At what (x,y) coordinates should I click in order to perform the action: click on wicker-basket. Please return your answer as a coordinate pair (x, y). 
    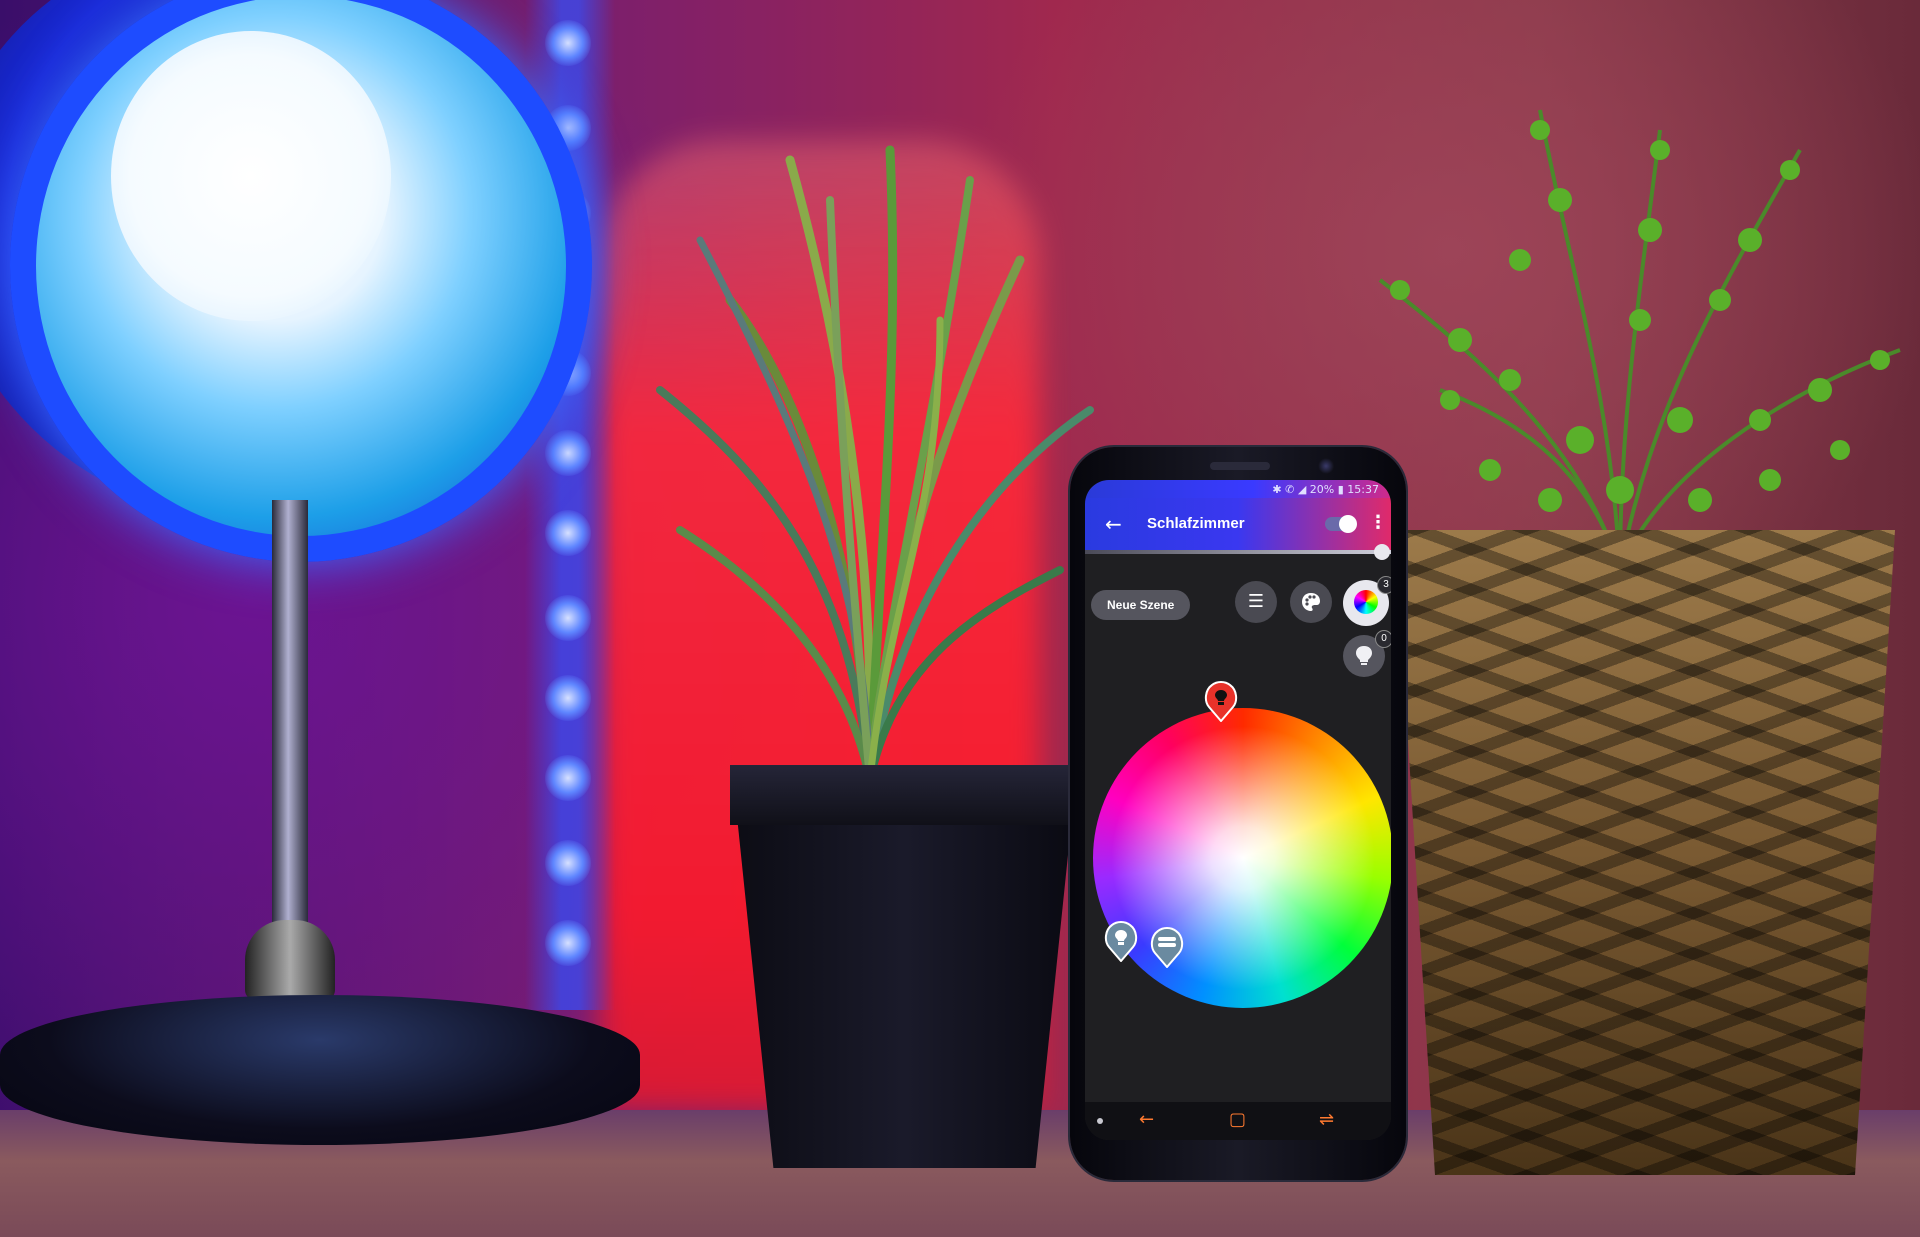
    Looking at the image, I should click on (1645, 852).